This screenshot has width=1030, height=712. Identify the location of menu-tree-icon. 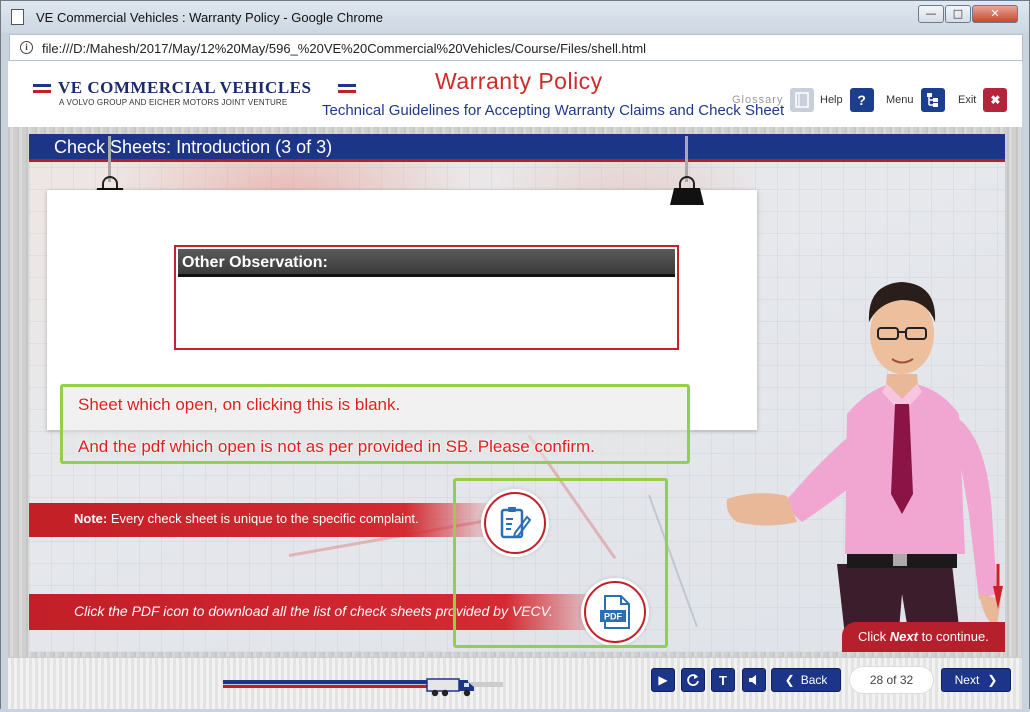
(932, 100).